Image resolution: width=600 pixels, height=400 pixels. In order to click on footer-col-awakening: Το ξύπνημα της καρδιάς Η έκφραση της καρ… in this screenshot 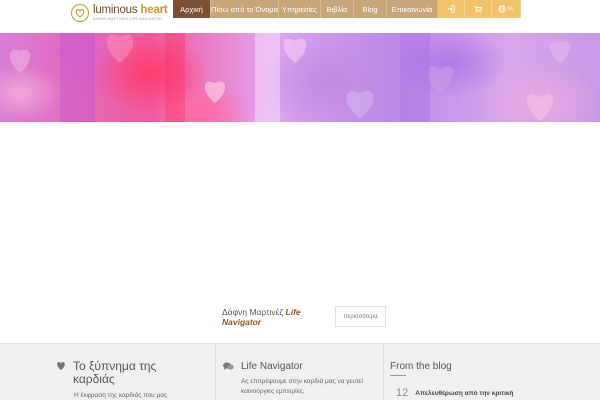, I will do `click(131, 372)`.